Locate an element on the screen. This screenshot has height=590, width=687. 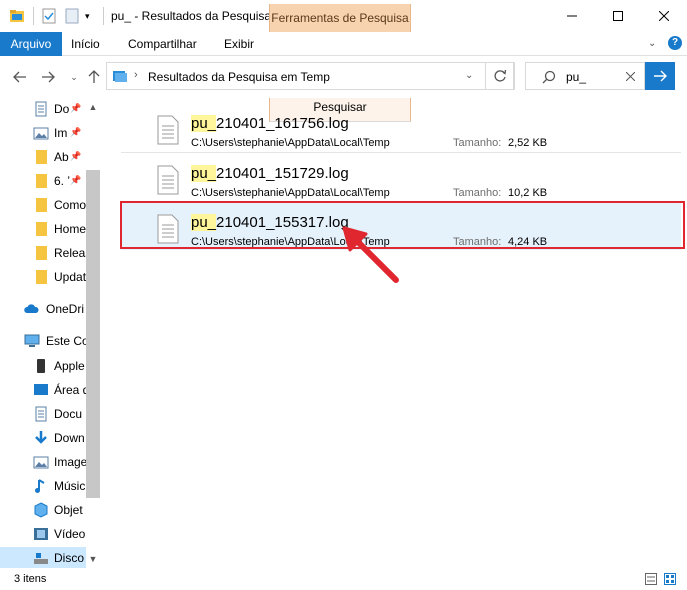
address-dropdown-icon: ⌄ is located at coordinates (469, 75).